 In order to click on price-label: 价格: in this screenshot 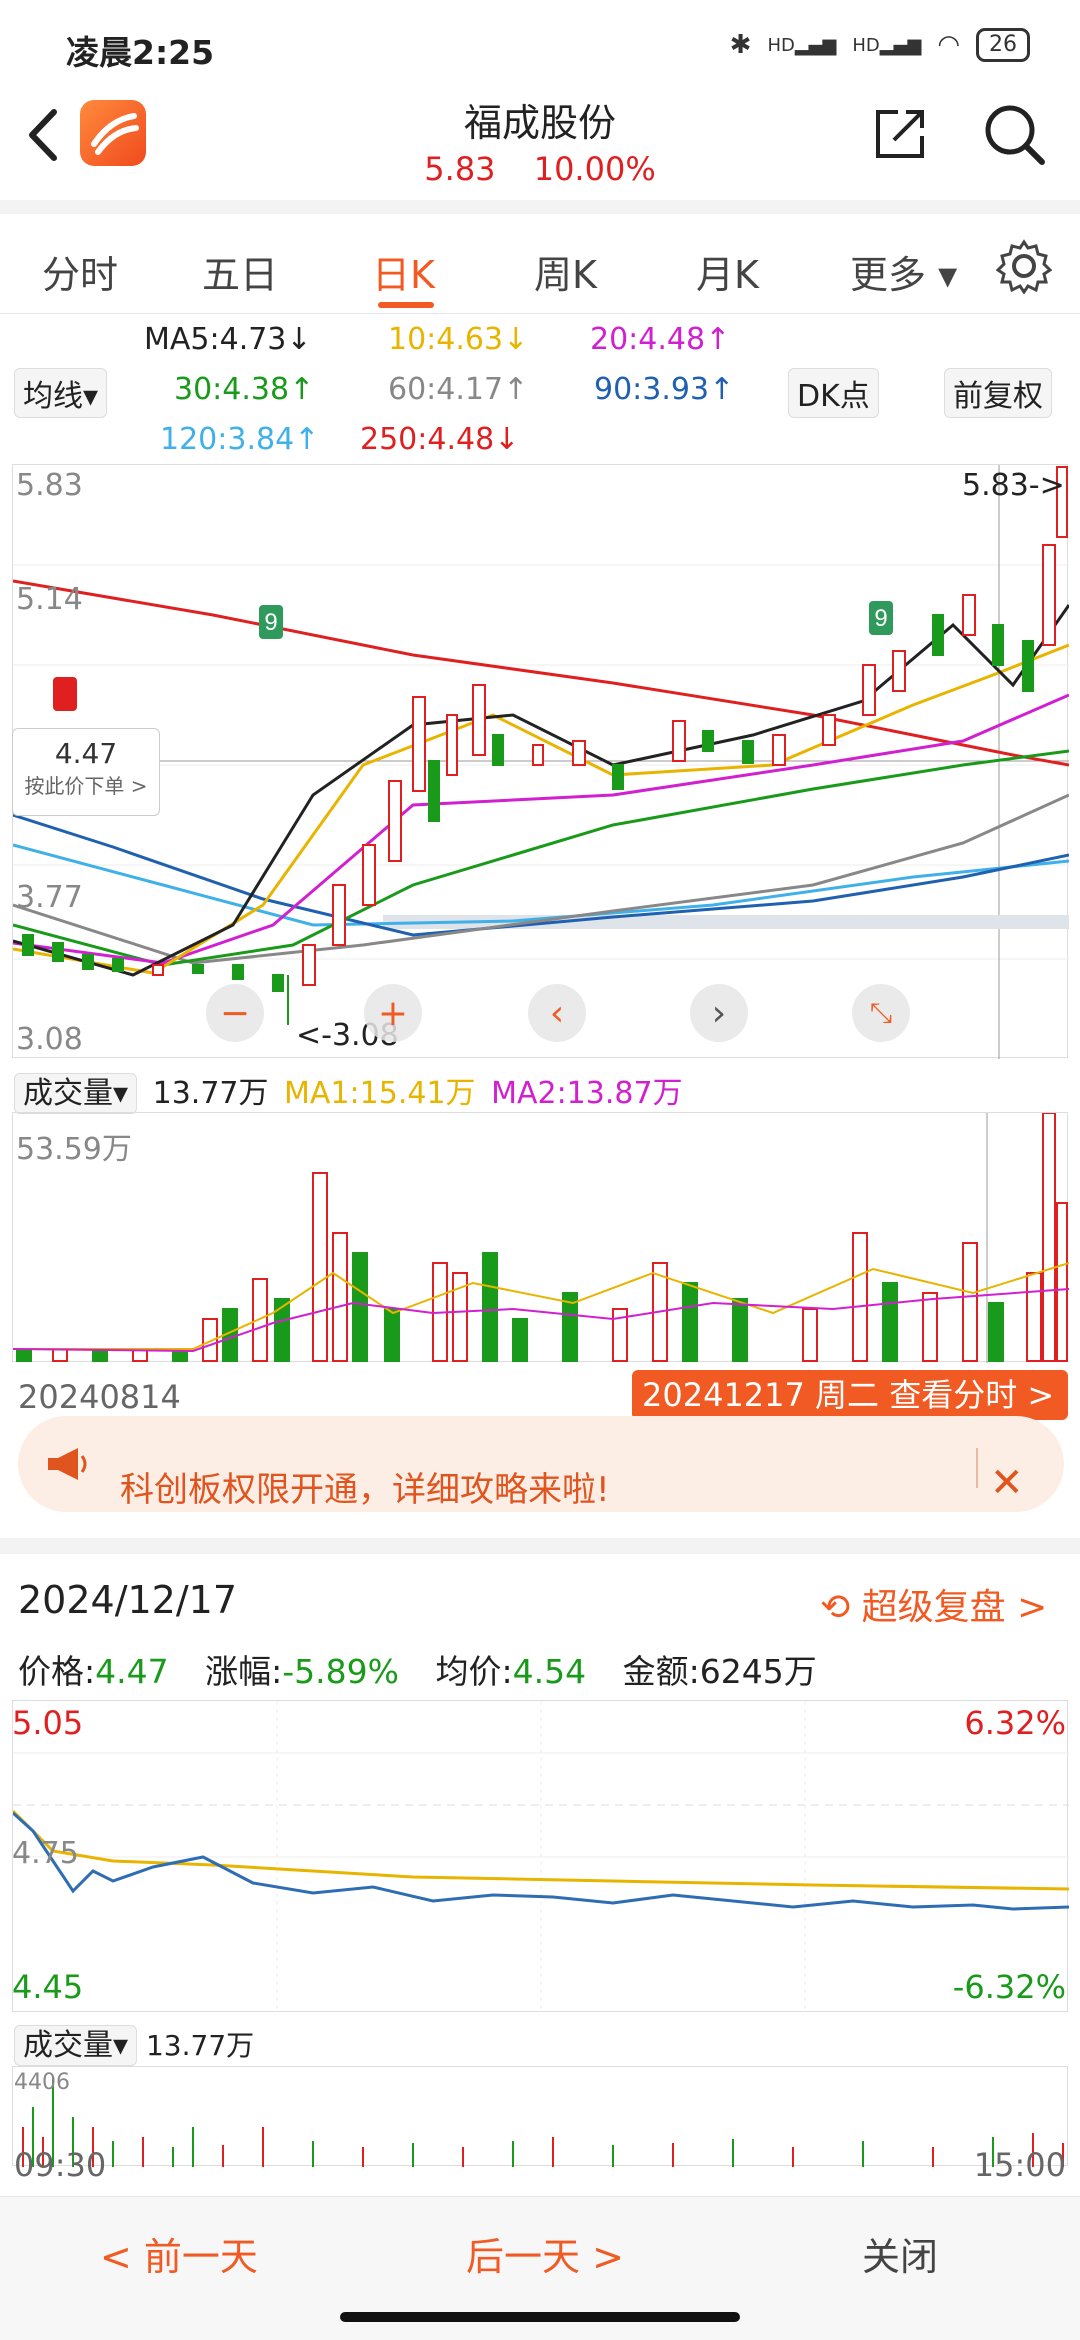, I will do `click(57, 1671)`.